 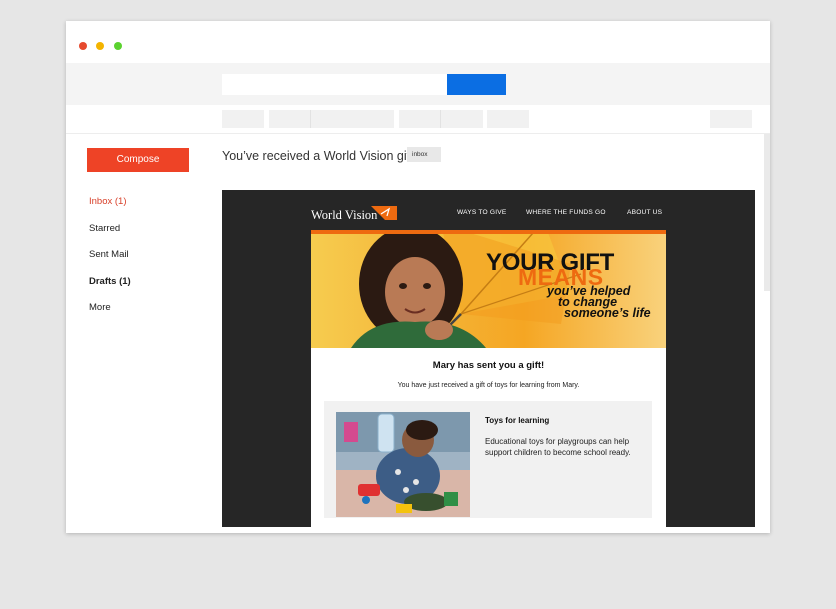 What do you see at coordinates (418, 42) in the screenshot?
I see `title-bar` at bounding box center [418, 42].